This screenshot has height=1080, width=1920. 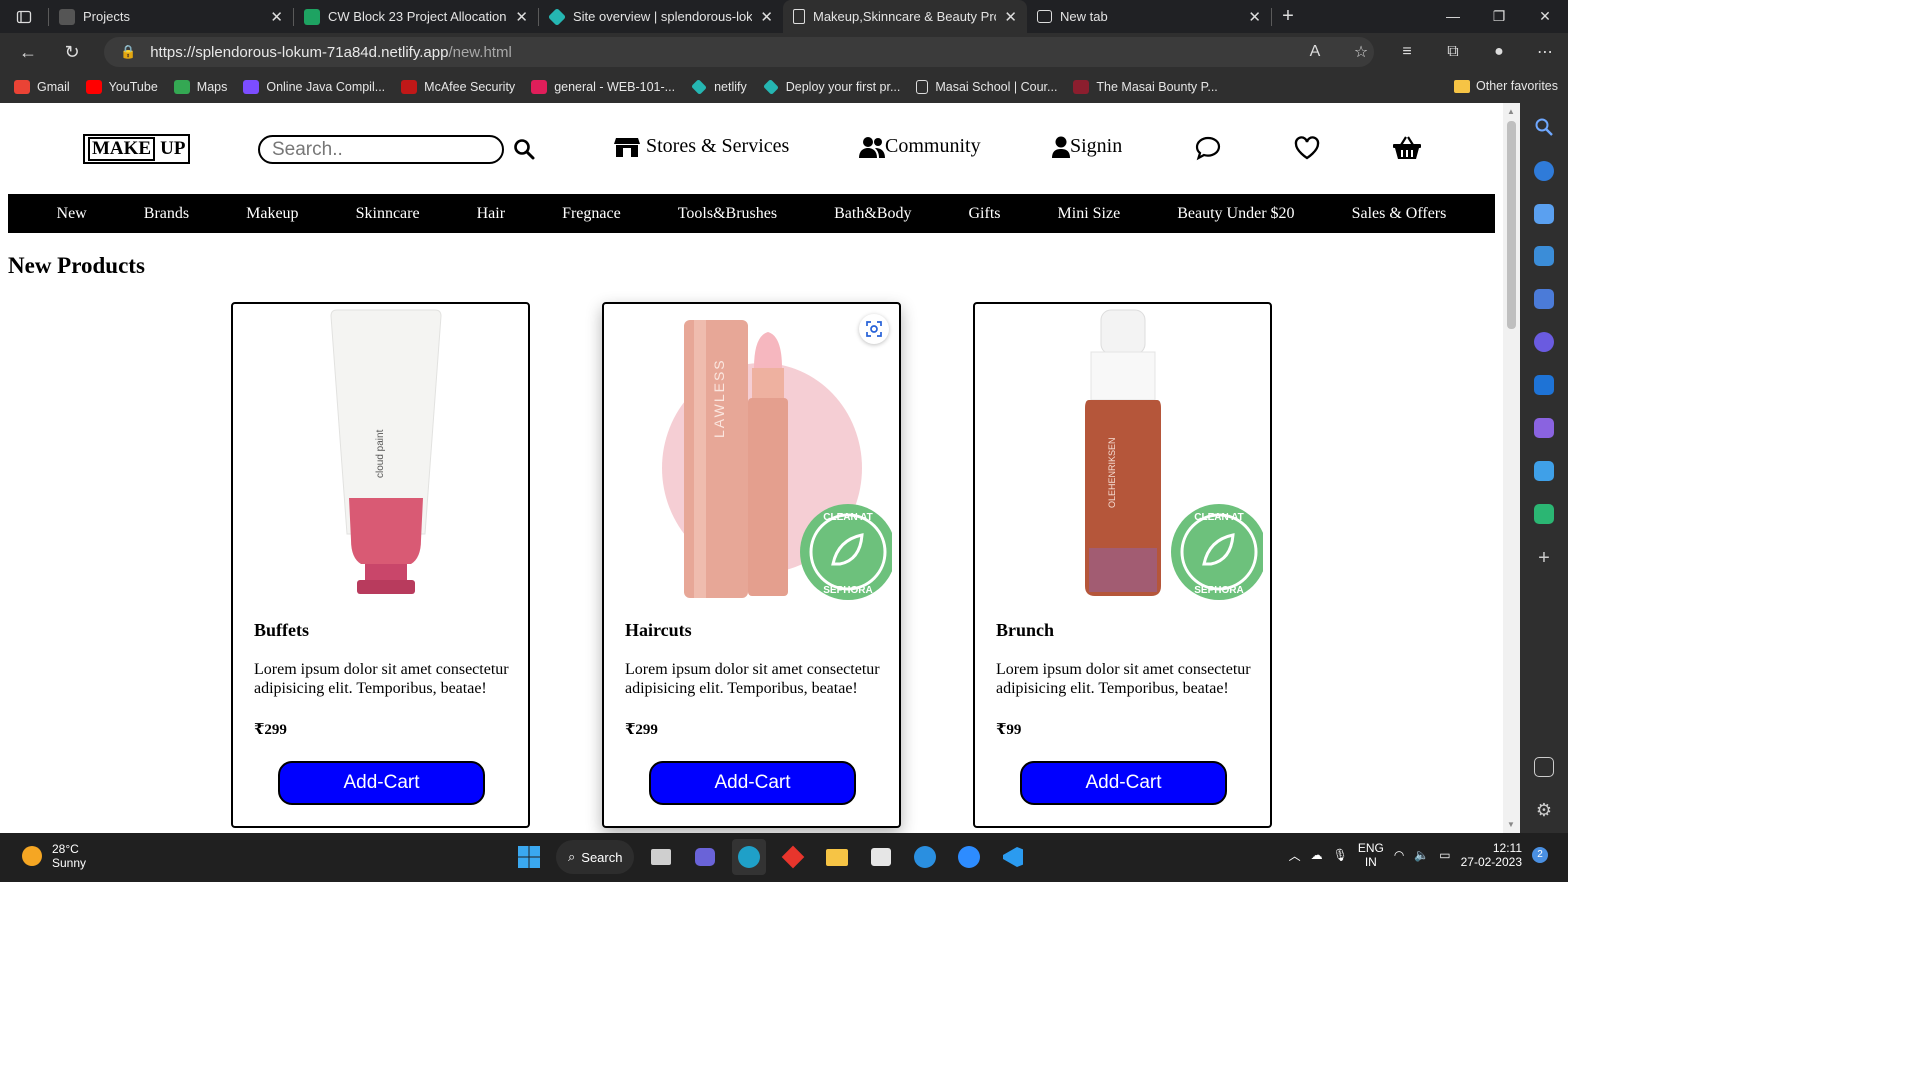 I want to click on add-icon: +, so click(x=1544, y=558).